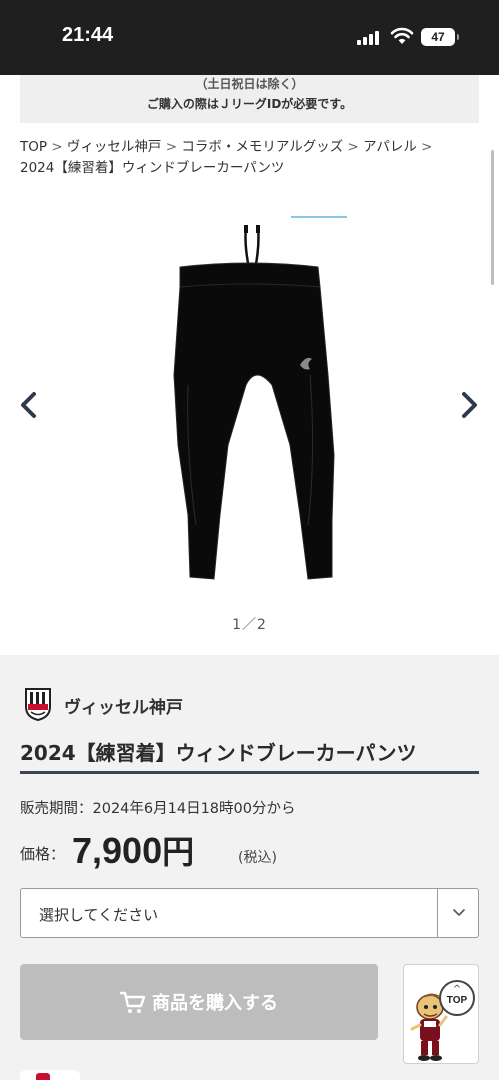  What do you see at coordinates (319, 217) in the screenshot?
I see `gallery-active-indicator` at bounding box center [319, 217].